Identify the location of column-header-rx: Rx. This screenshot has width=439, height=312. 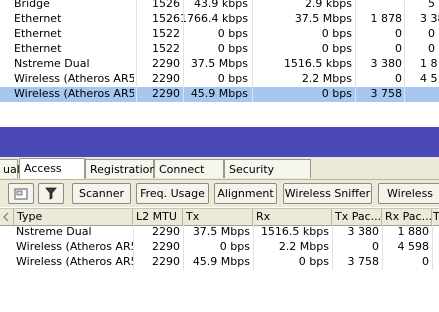
(292, 217).